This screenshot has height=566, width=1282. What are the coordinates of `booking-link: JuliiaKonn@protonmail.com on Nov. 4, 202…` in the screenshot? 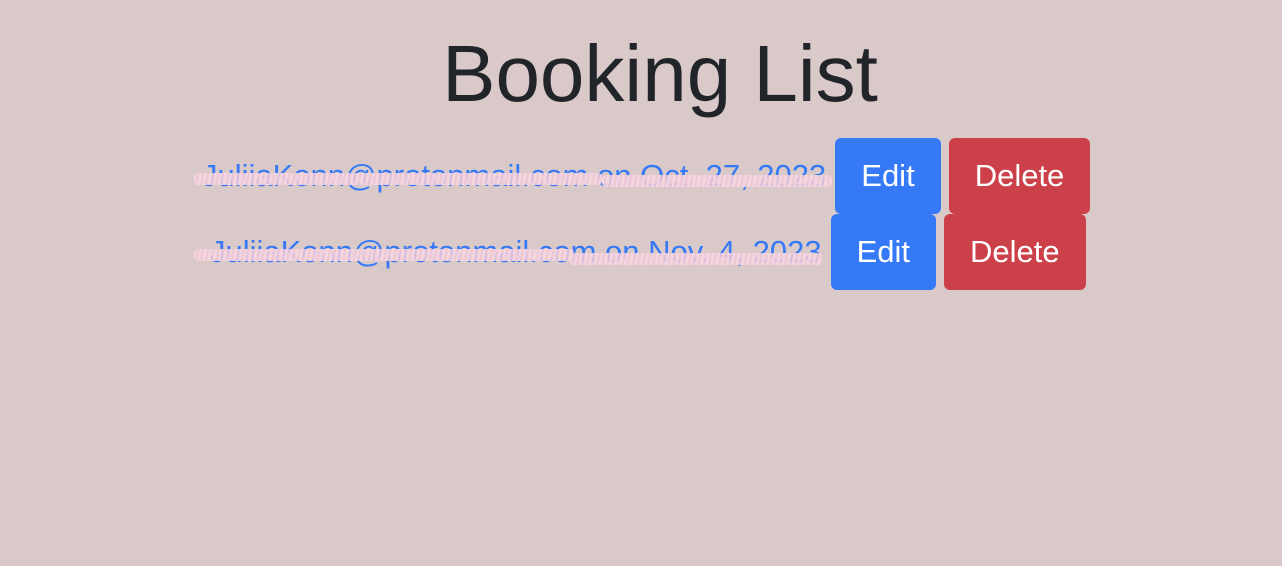 It's located at (510, 252).